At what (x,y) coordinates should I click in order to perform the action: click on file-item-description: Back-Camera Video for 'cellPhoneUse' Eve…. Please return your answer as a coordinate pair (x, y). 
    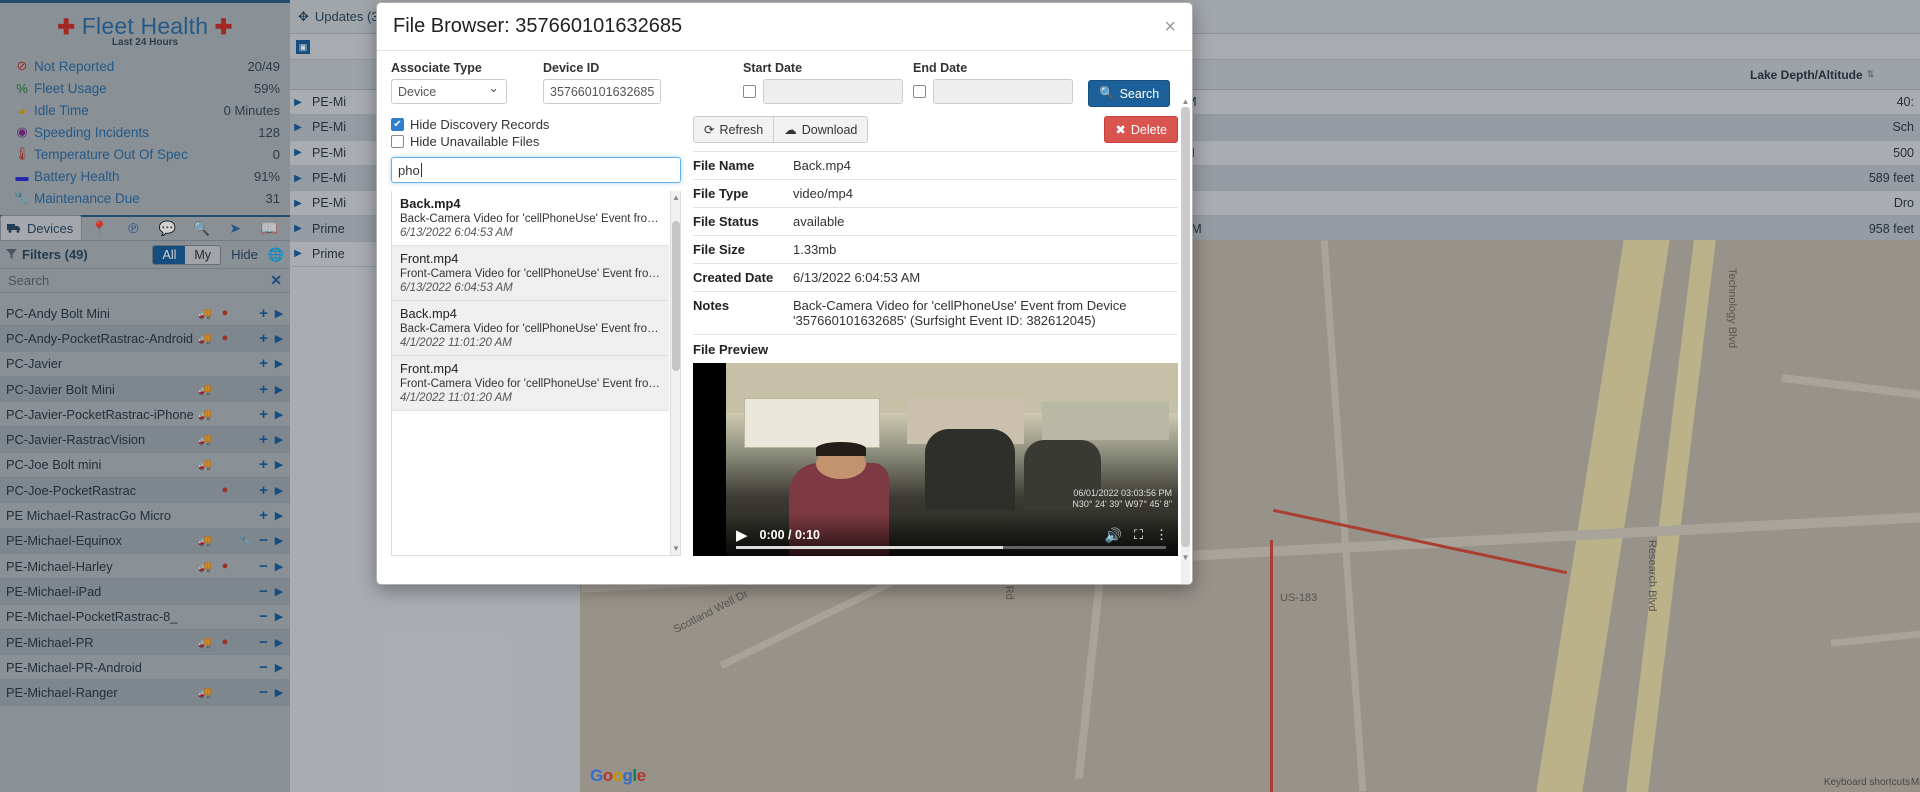
    Looking at the image, I should click on (530, 329).